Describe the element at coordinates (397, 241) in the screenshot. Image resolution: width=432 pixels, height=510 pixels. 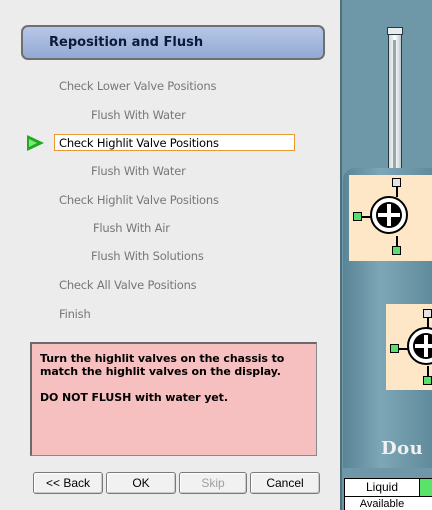
I see `valve-1-stub-bottom` at that location.